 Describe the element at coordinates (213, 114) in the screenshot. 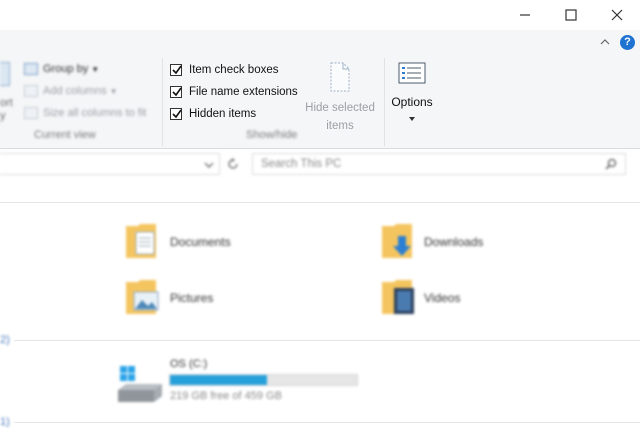

I see `hidden-items-checkbox: Hidden items` at that location.